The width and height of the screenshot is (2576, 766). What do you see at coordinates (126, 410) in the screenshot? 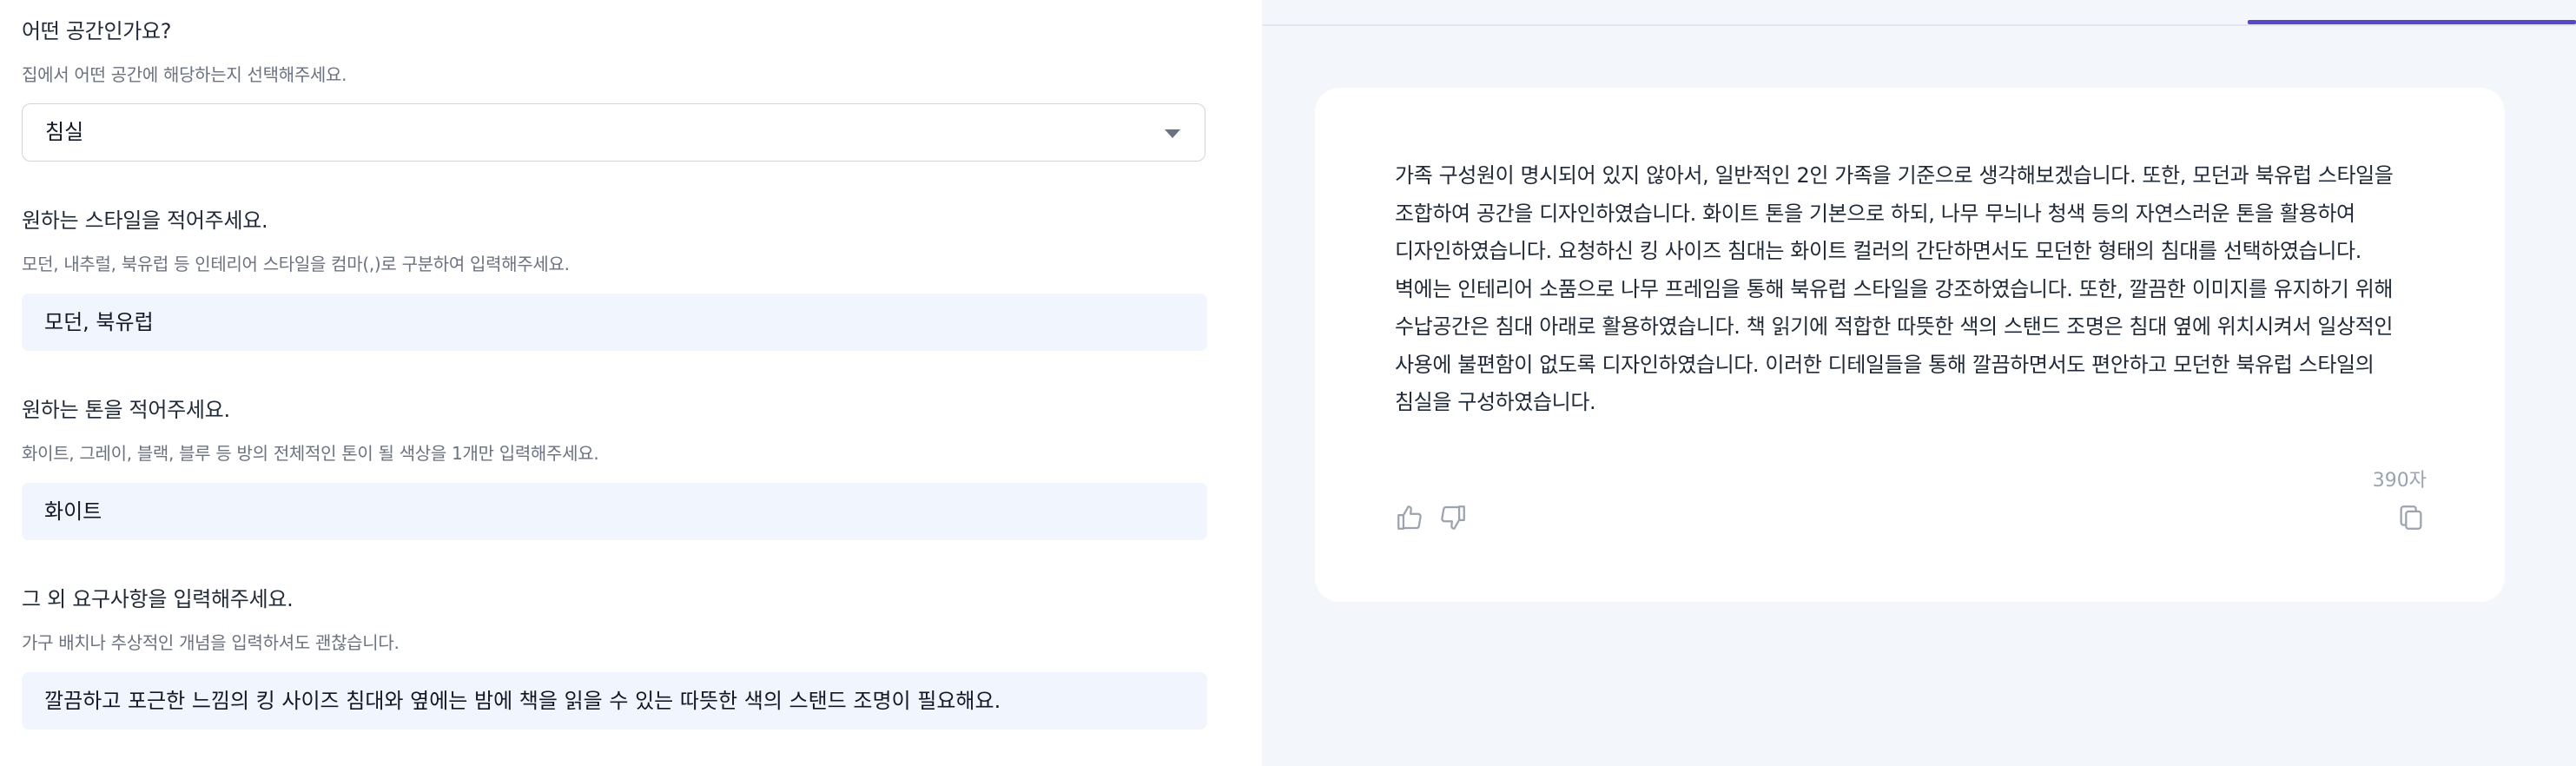
I see `tone-question-title: 원하는 톤을 적어주세요.` at bounding box center [126, 410].